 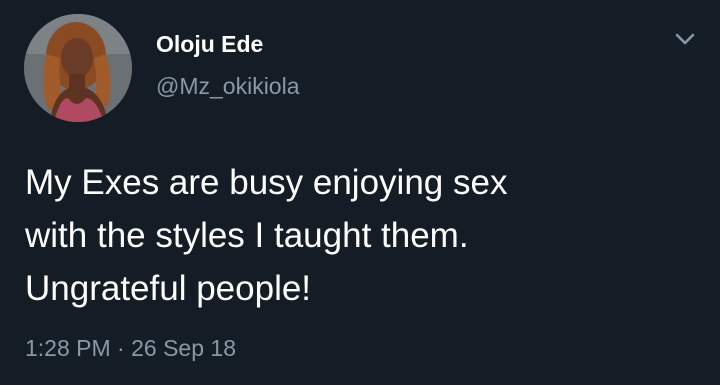 I want to click on author-name: Oloju Ede, so click(x=209, y=44).